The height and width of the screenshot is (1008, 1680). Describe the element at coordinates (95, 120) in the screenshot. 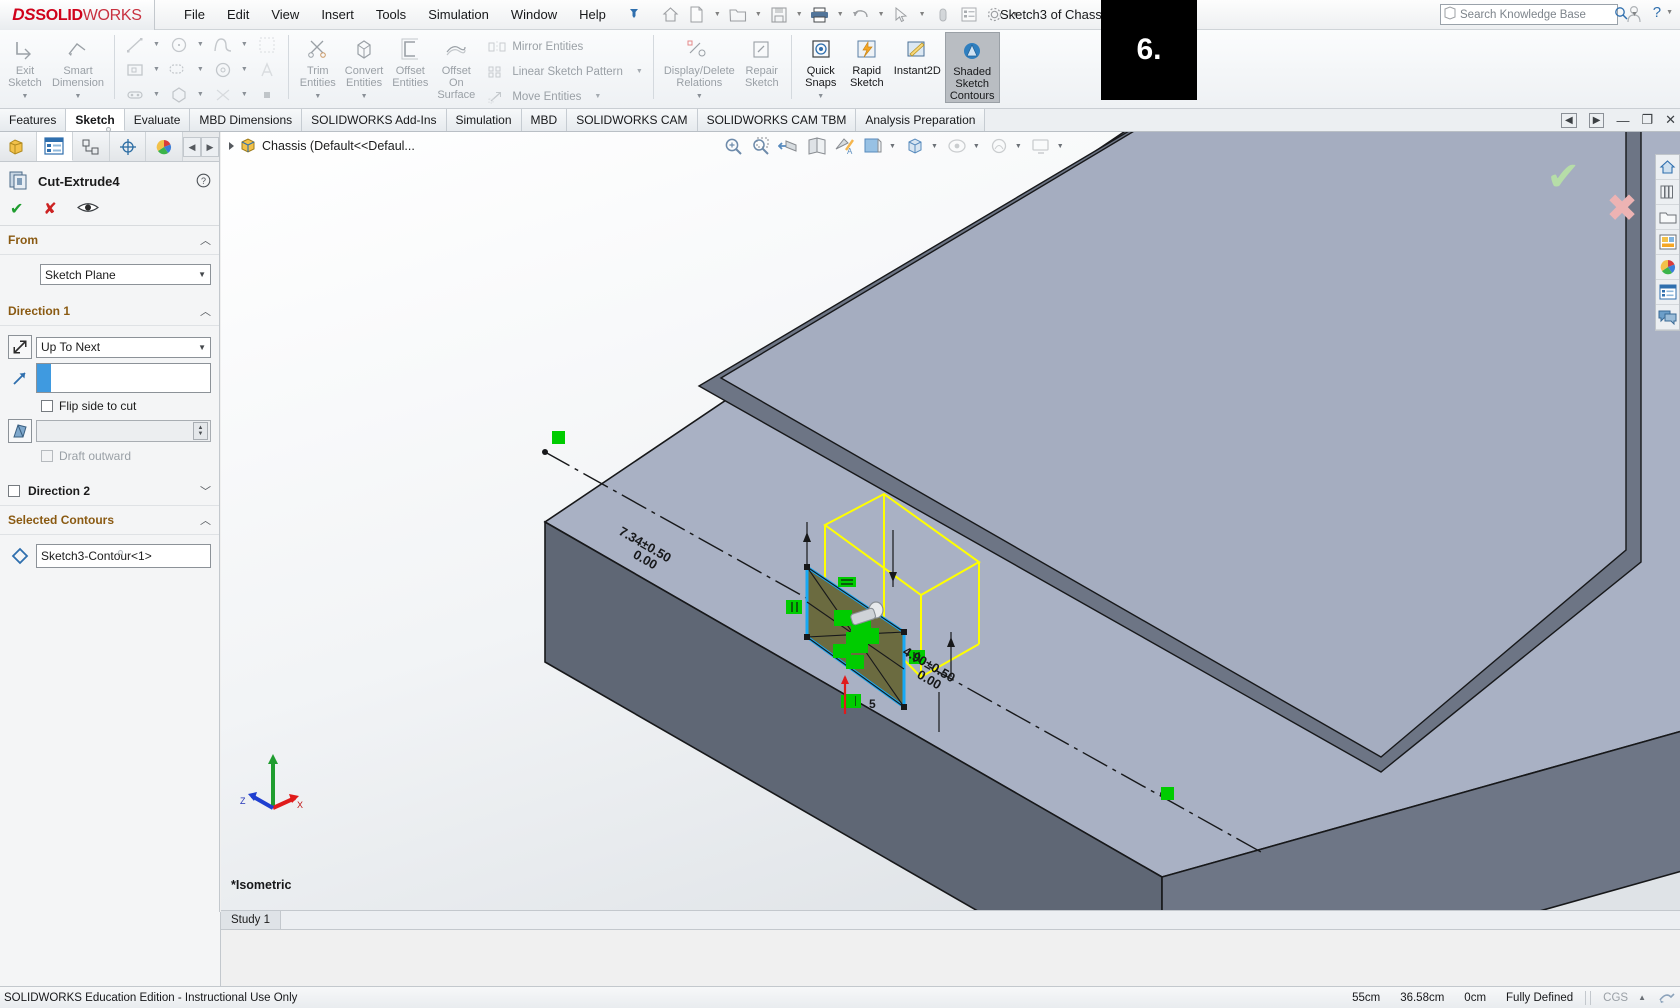

I see `tab-sketch: Sketch` at that location.